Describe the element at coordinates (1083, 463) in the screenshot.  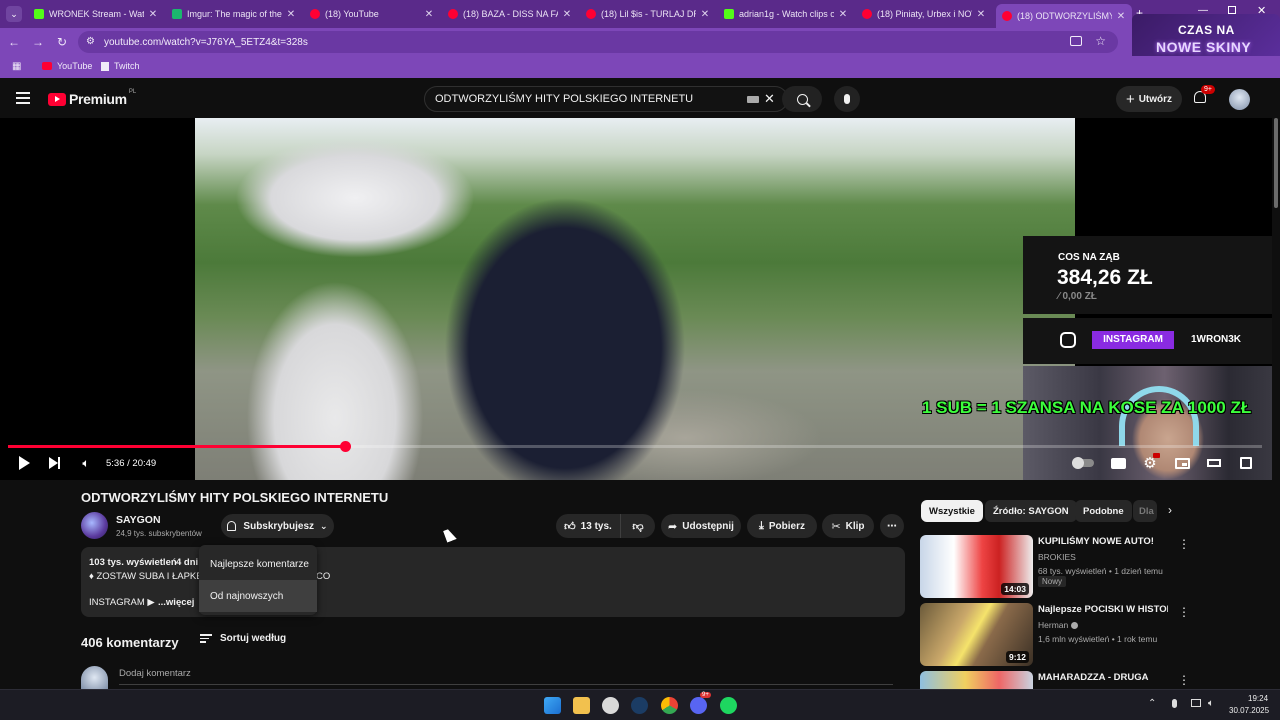
I see `autoplay-toggle` at that location.